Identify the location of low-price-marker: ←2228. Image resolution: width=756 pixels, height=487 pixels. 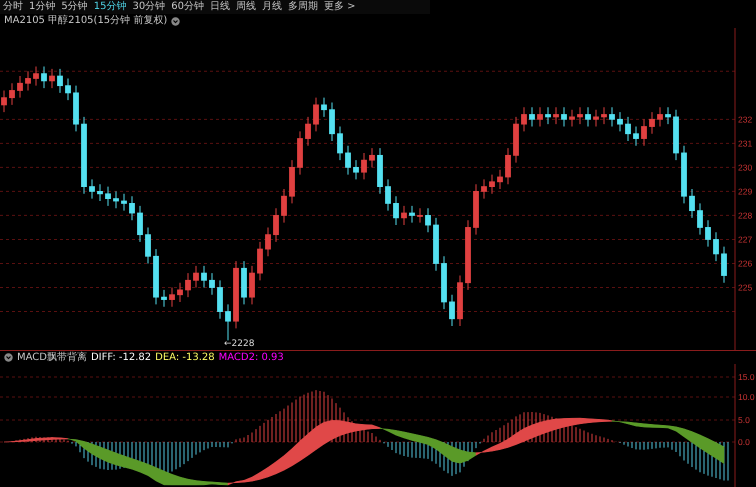
(239, 344).